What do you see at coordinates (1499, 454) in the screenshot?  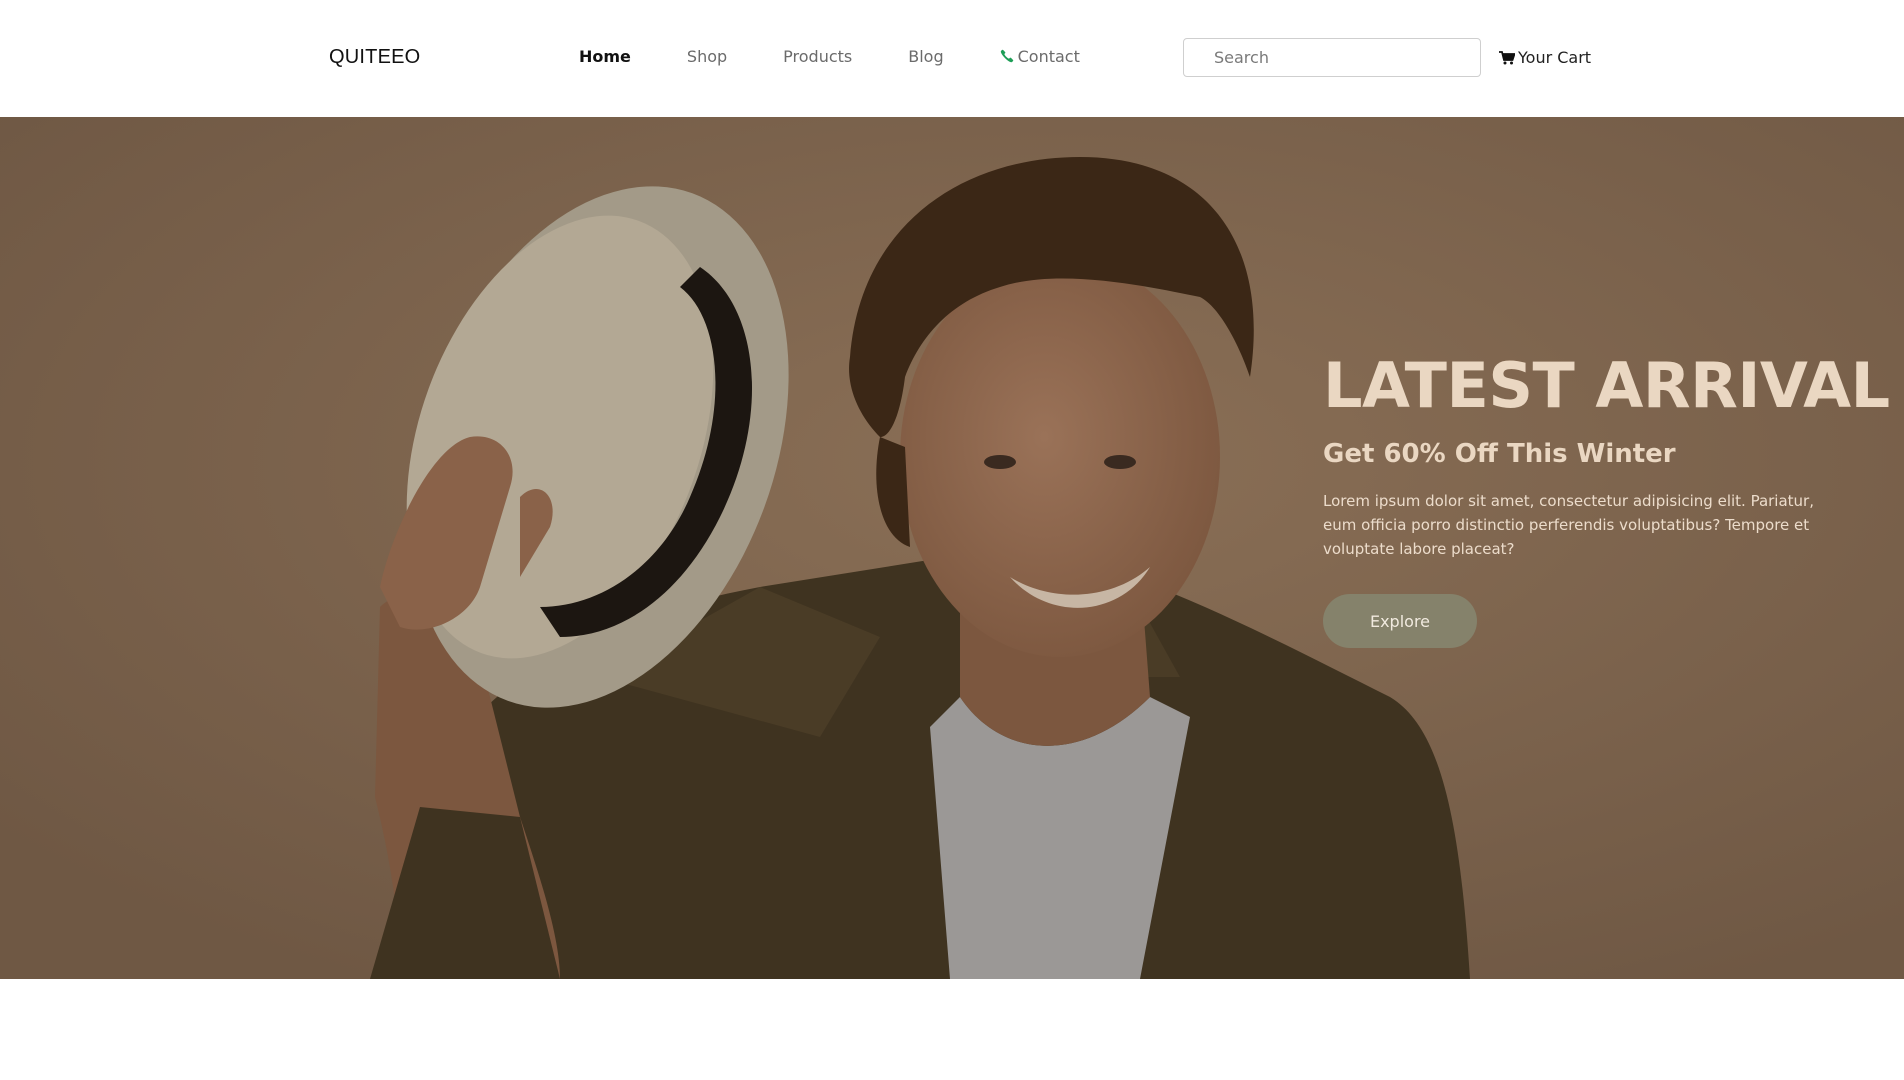 I see `hero-subtitle: Get 60% Off This Winter` at bounding box center [1499, 454].